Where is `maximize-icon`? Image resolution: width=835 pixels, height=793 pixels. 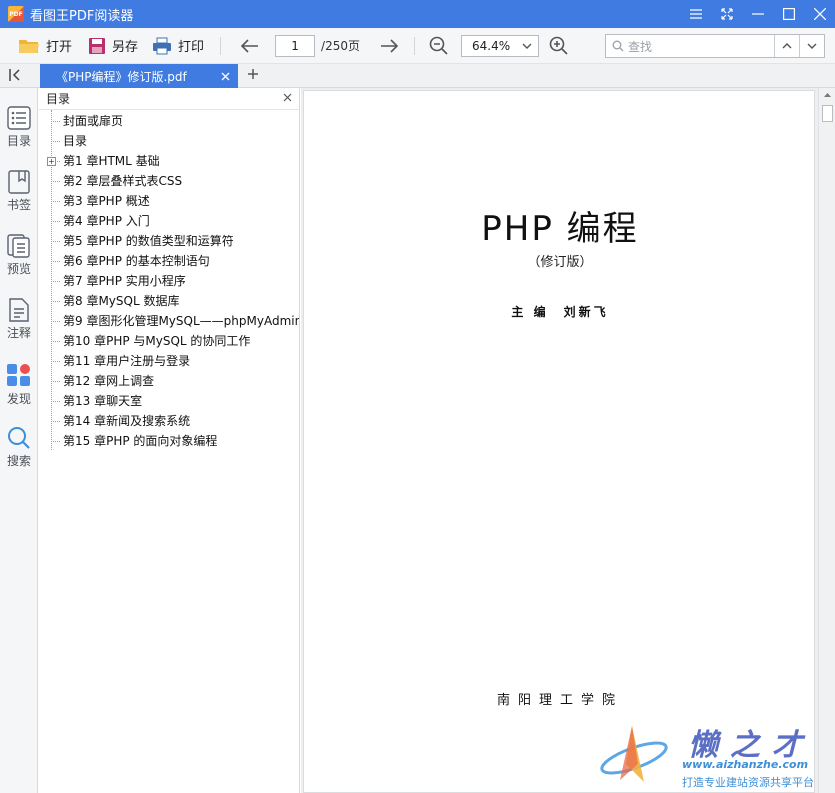
maximize-icon is located at coordinates (788, 14).